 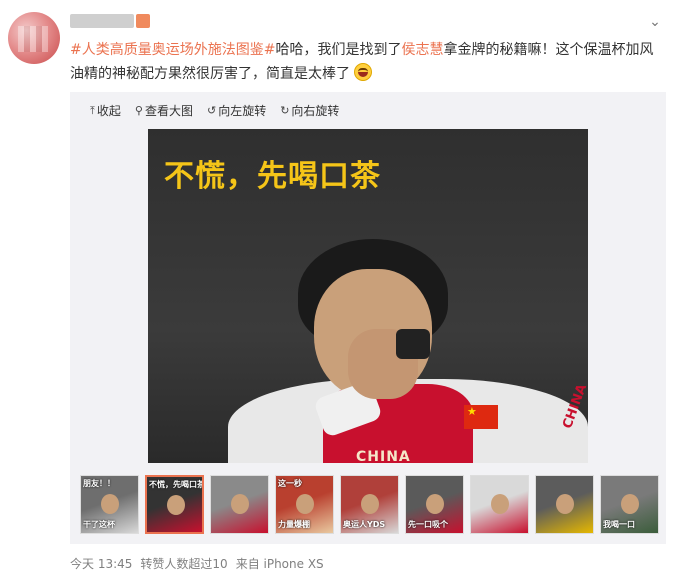 I want to click on rotate-right-icon: ↻, so click(x=285, y=110).